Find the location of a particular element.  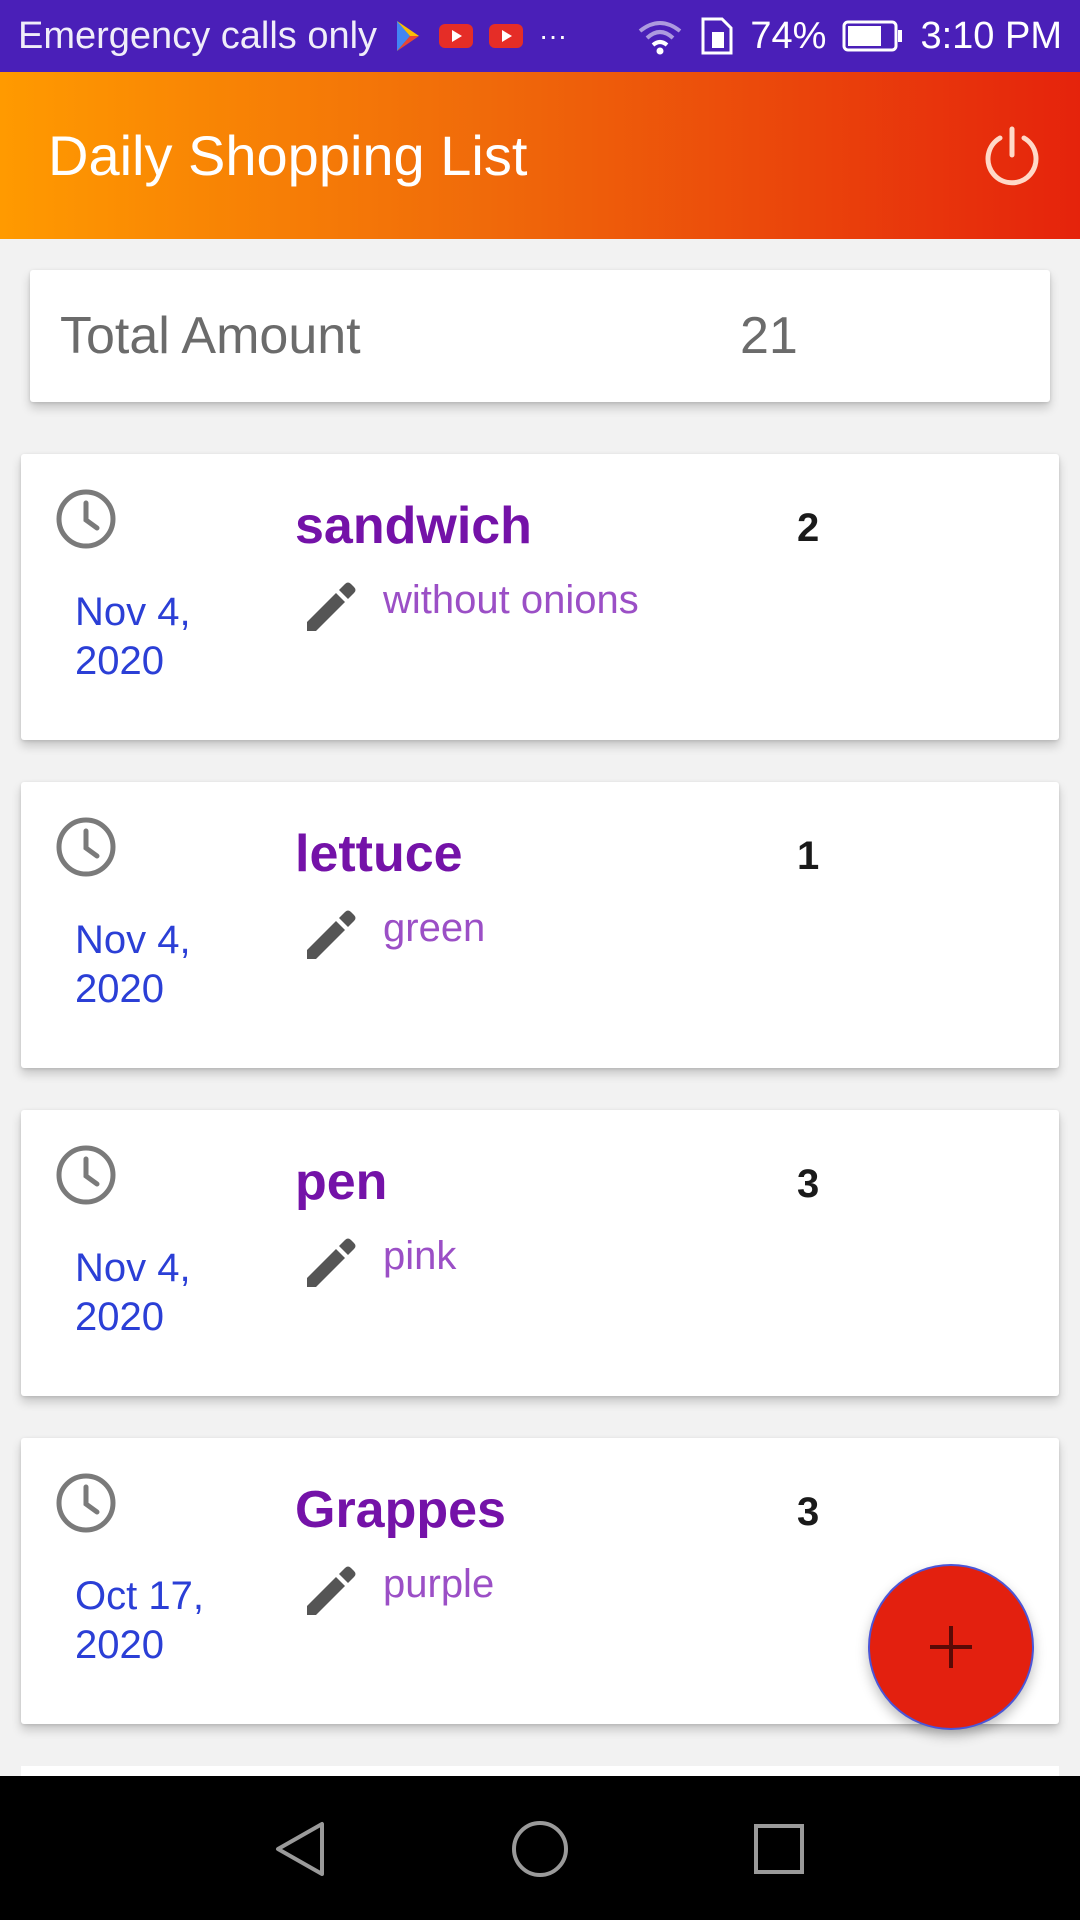

back-icon is located at coordinates (300, 1849).